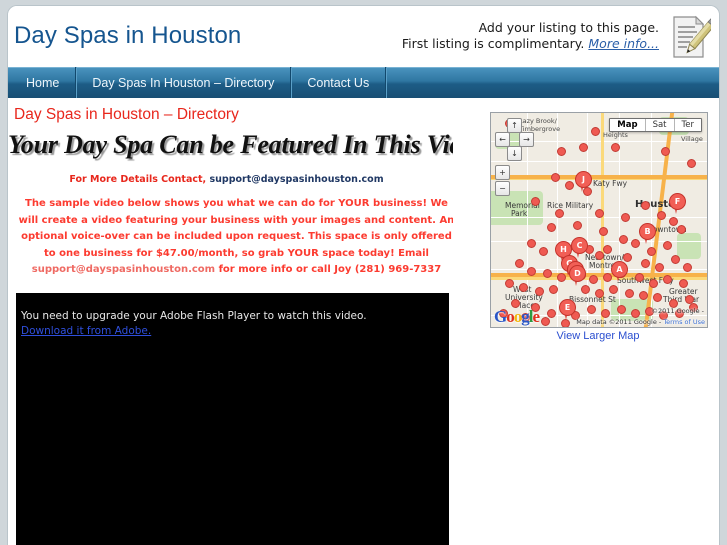 Image resolution: width=727 pixels, height=545 pixels. Describe the element at coordinates (184, 82) in the screenshot. I see `nav-item-directory: Day Spas In Houston – Directory` at that location.